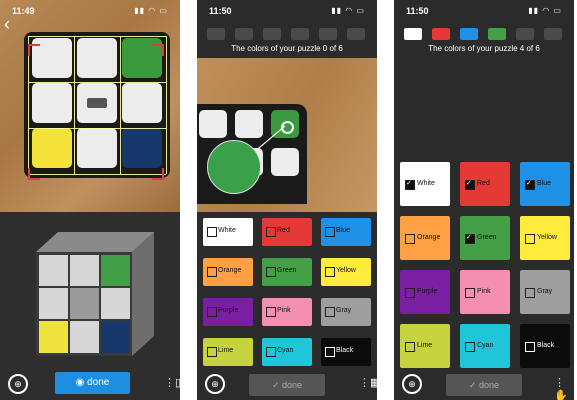 This screenshot has height=400, width=577. I want to click on sample-target-icon, so click(287, 127).